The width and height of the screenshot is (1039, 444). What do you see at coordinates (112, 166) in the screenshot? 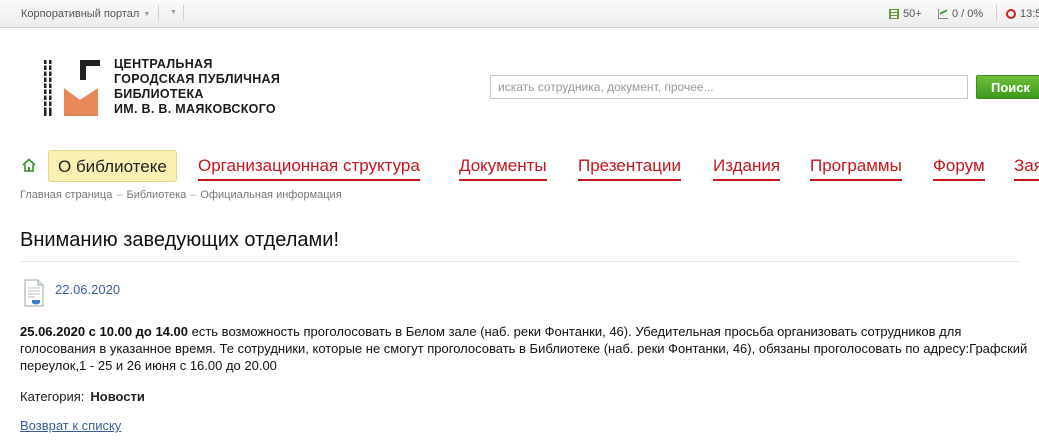
I see `nav-tab-about: О библиотеке` at bounding box center [112, 166].